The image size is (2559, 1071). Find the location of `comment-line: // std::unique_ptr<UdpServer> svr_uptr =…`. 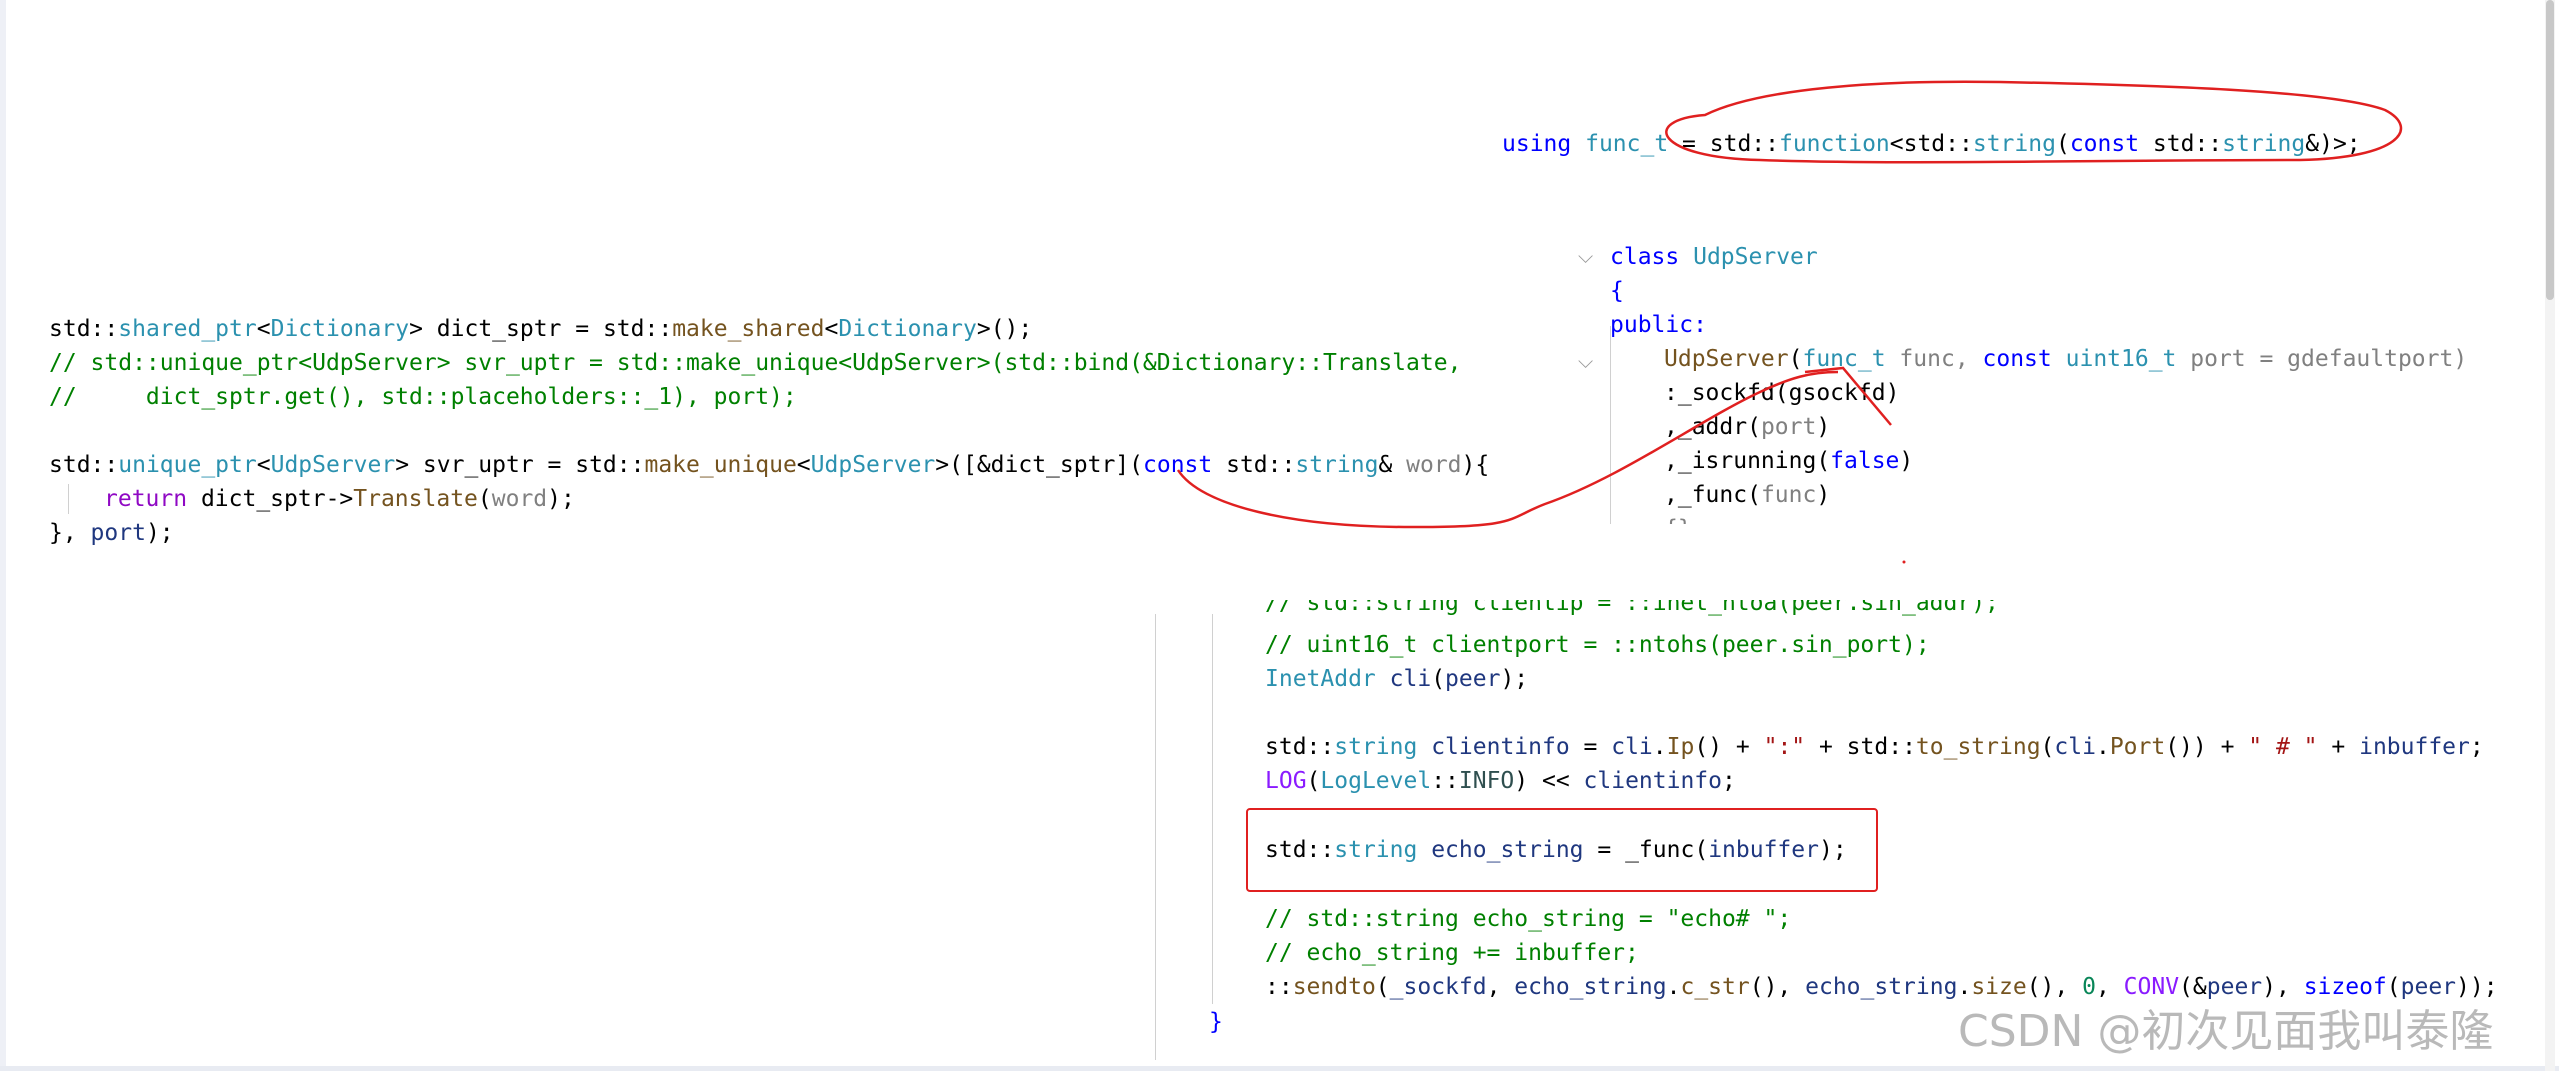

comment-line: // std::unique_ptr<UdpServer> svr_uptr =… is located at coordinates (755, 363).